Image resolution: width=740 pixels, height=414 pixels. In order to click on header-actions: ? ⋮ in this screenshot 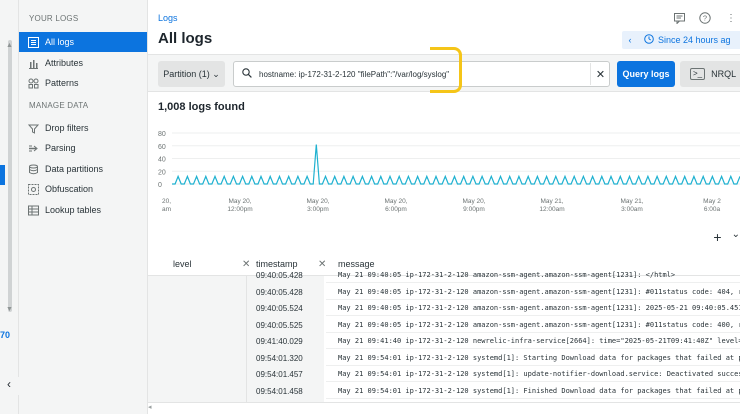, I will do `click(705, 18)`.